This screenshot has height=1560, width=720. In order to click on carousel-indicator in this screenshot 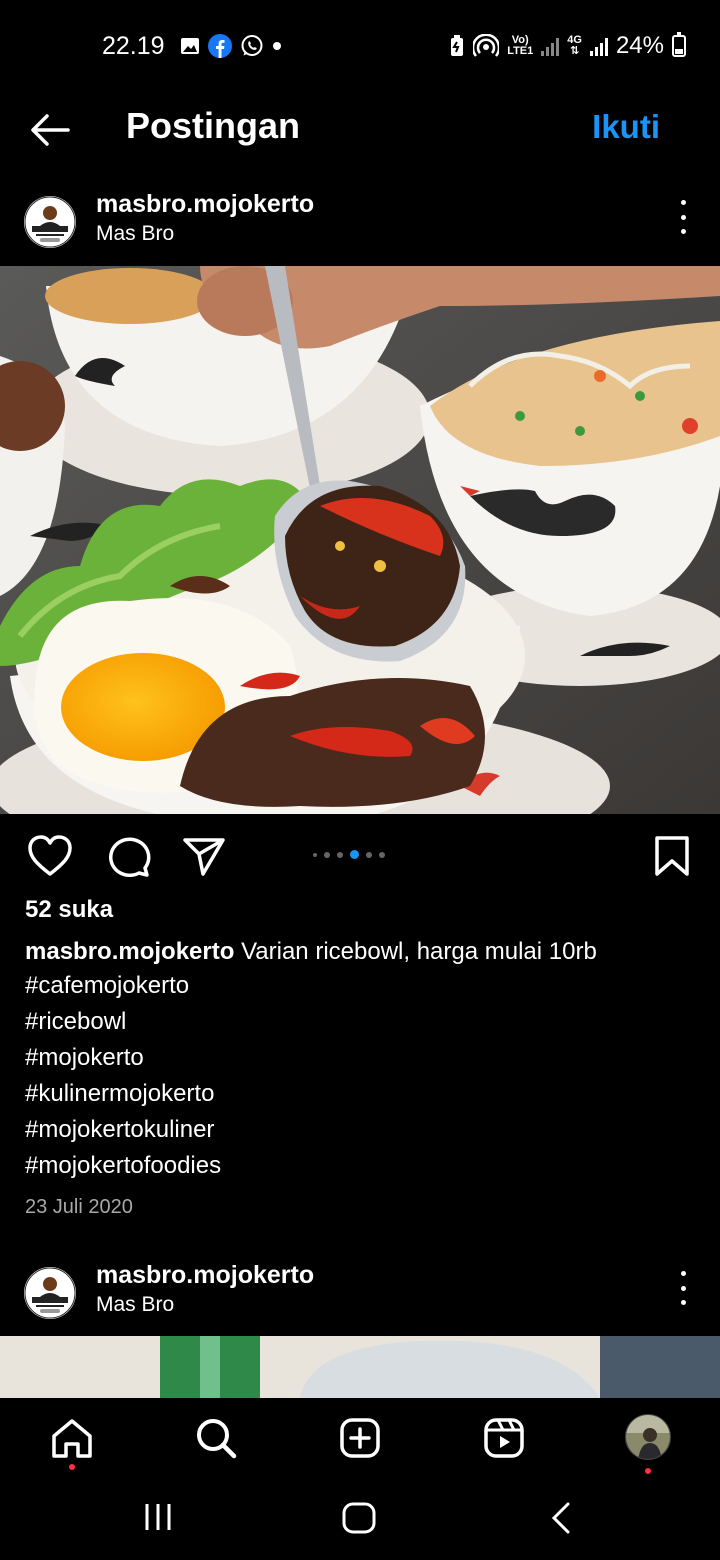, I will do `click(349, 854)`.